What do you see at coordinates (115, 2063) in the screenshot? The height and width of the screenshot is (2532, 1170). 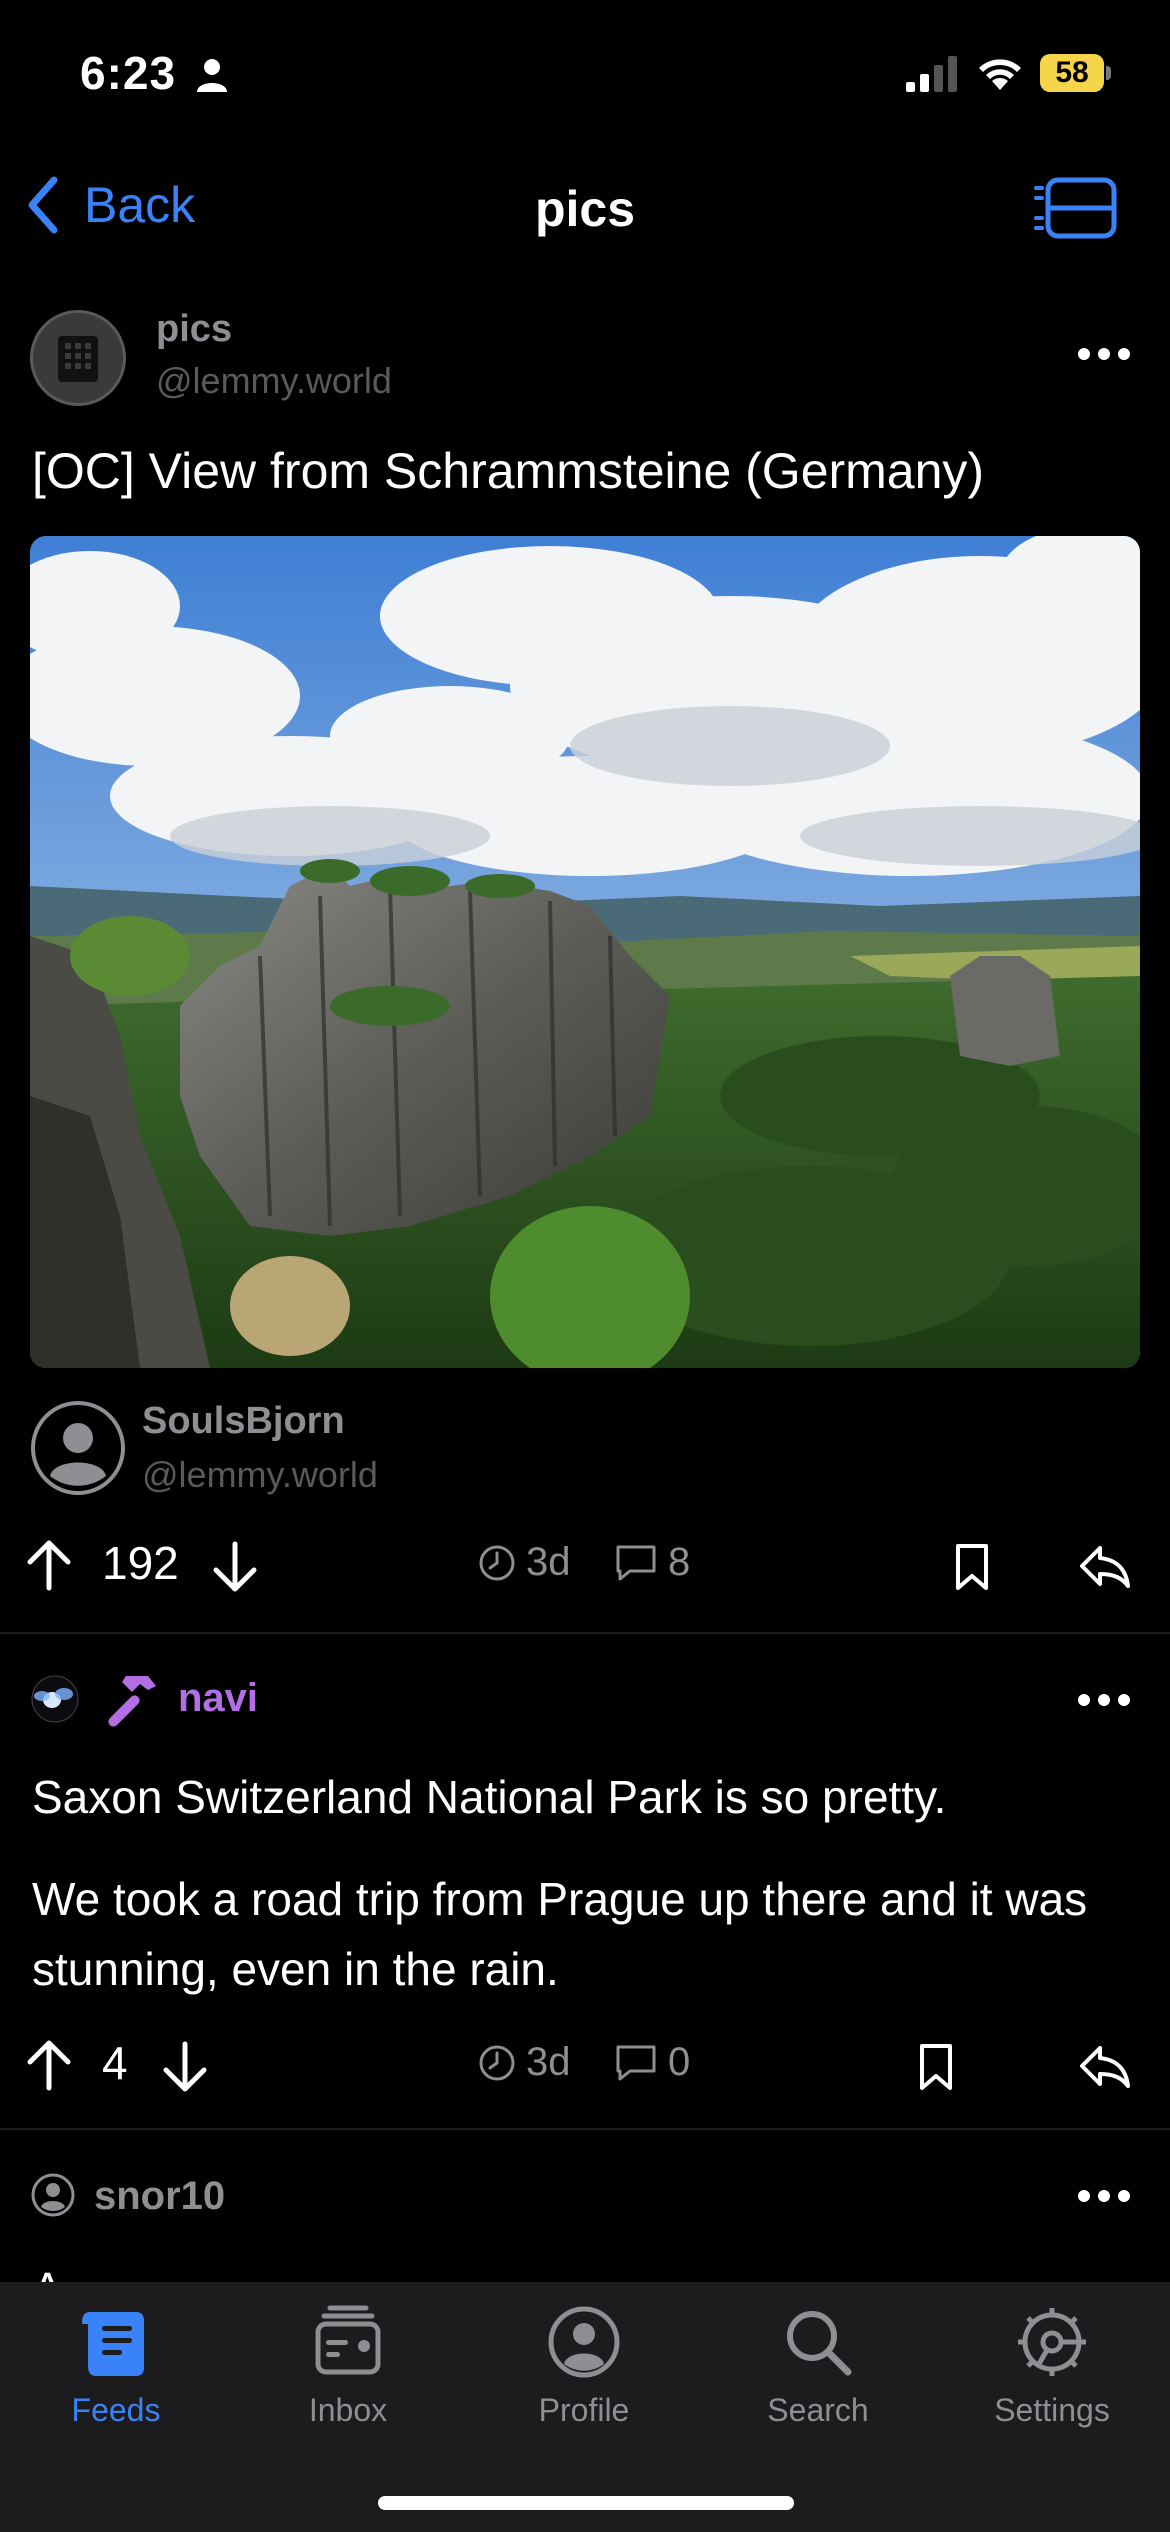 I see `comment-score: 4` at bounding box center [115, 2063].